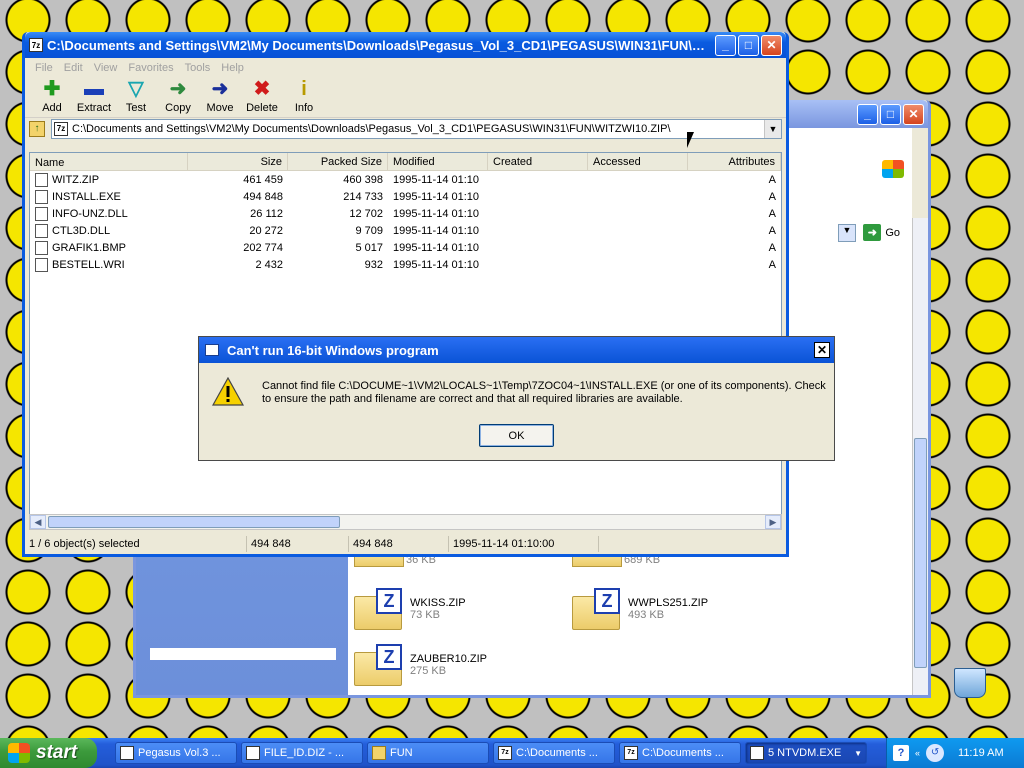  What do you see at coordinates (234, 68) in the screenshot?
I see `menu-help: Help` at bounding box center [234, 68].